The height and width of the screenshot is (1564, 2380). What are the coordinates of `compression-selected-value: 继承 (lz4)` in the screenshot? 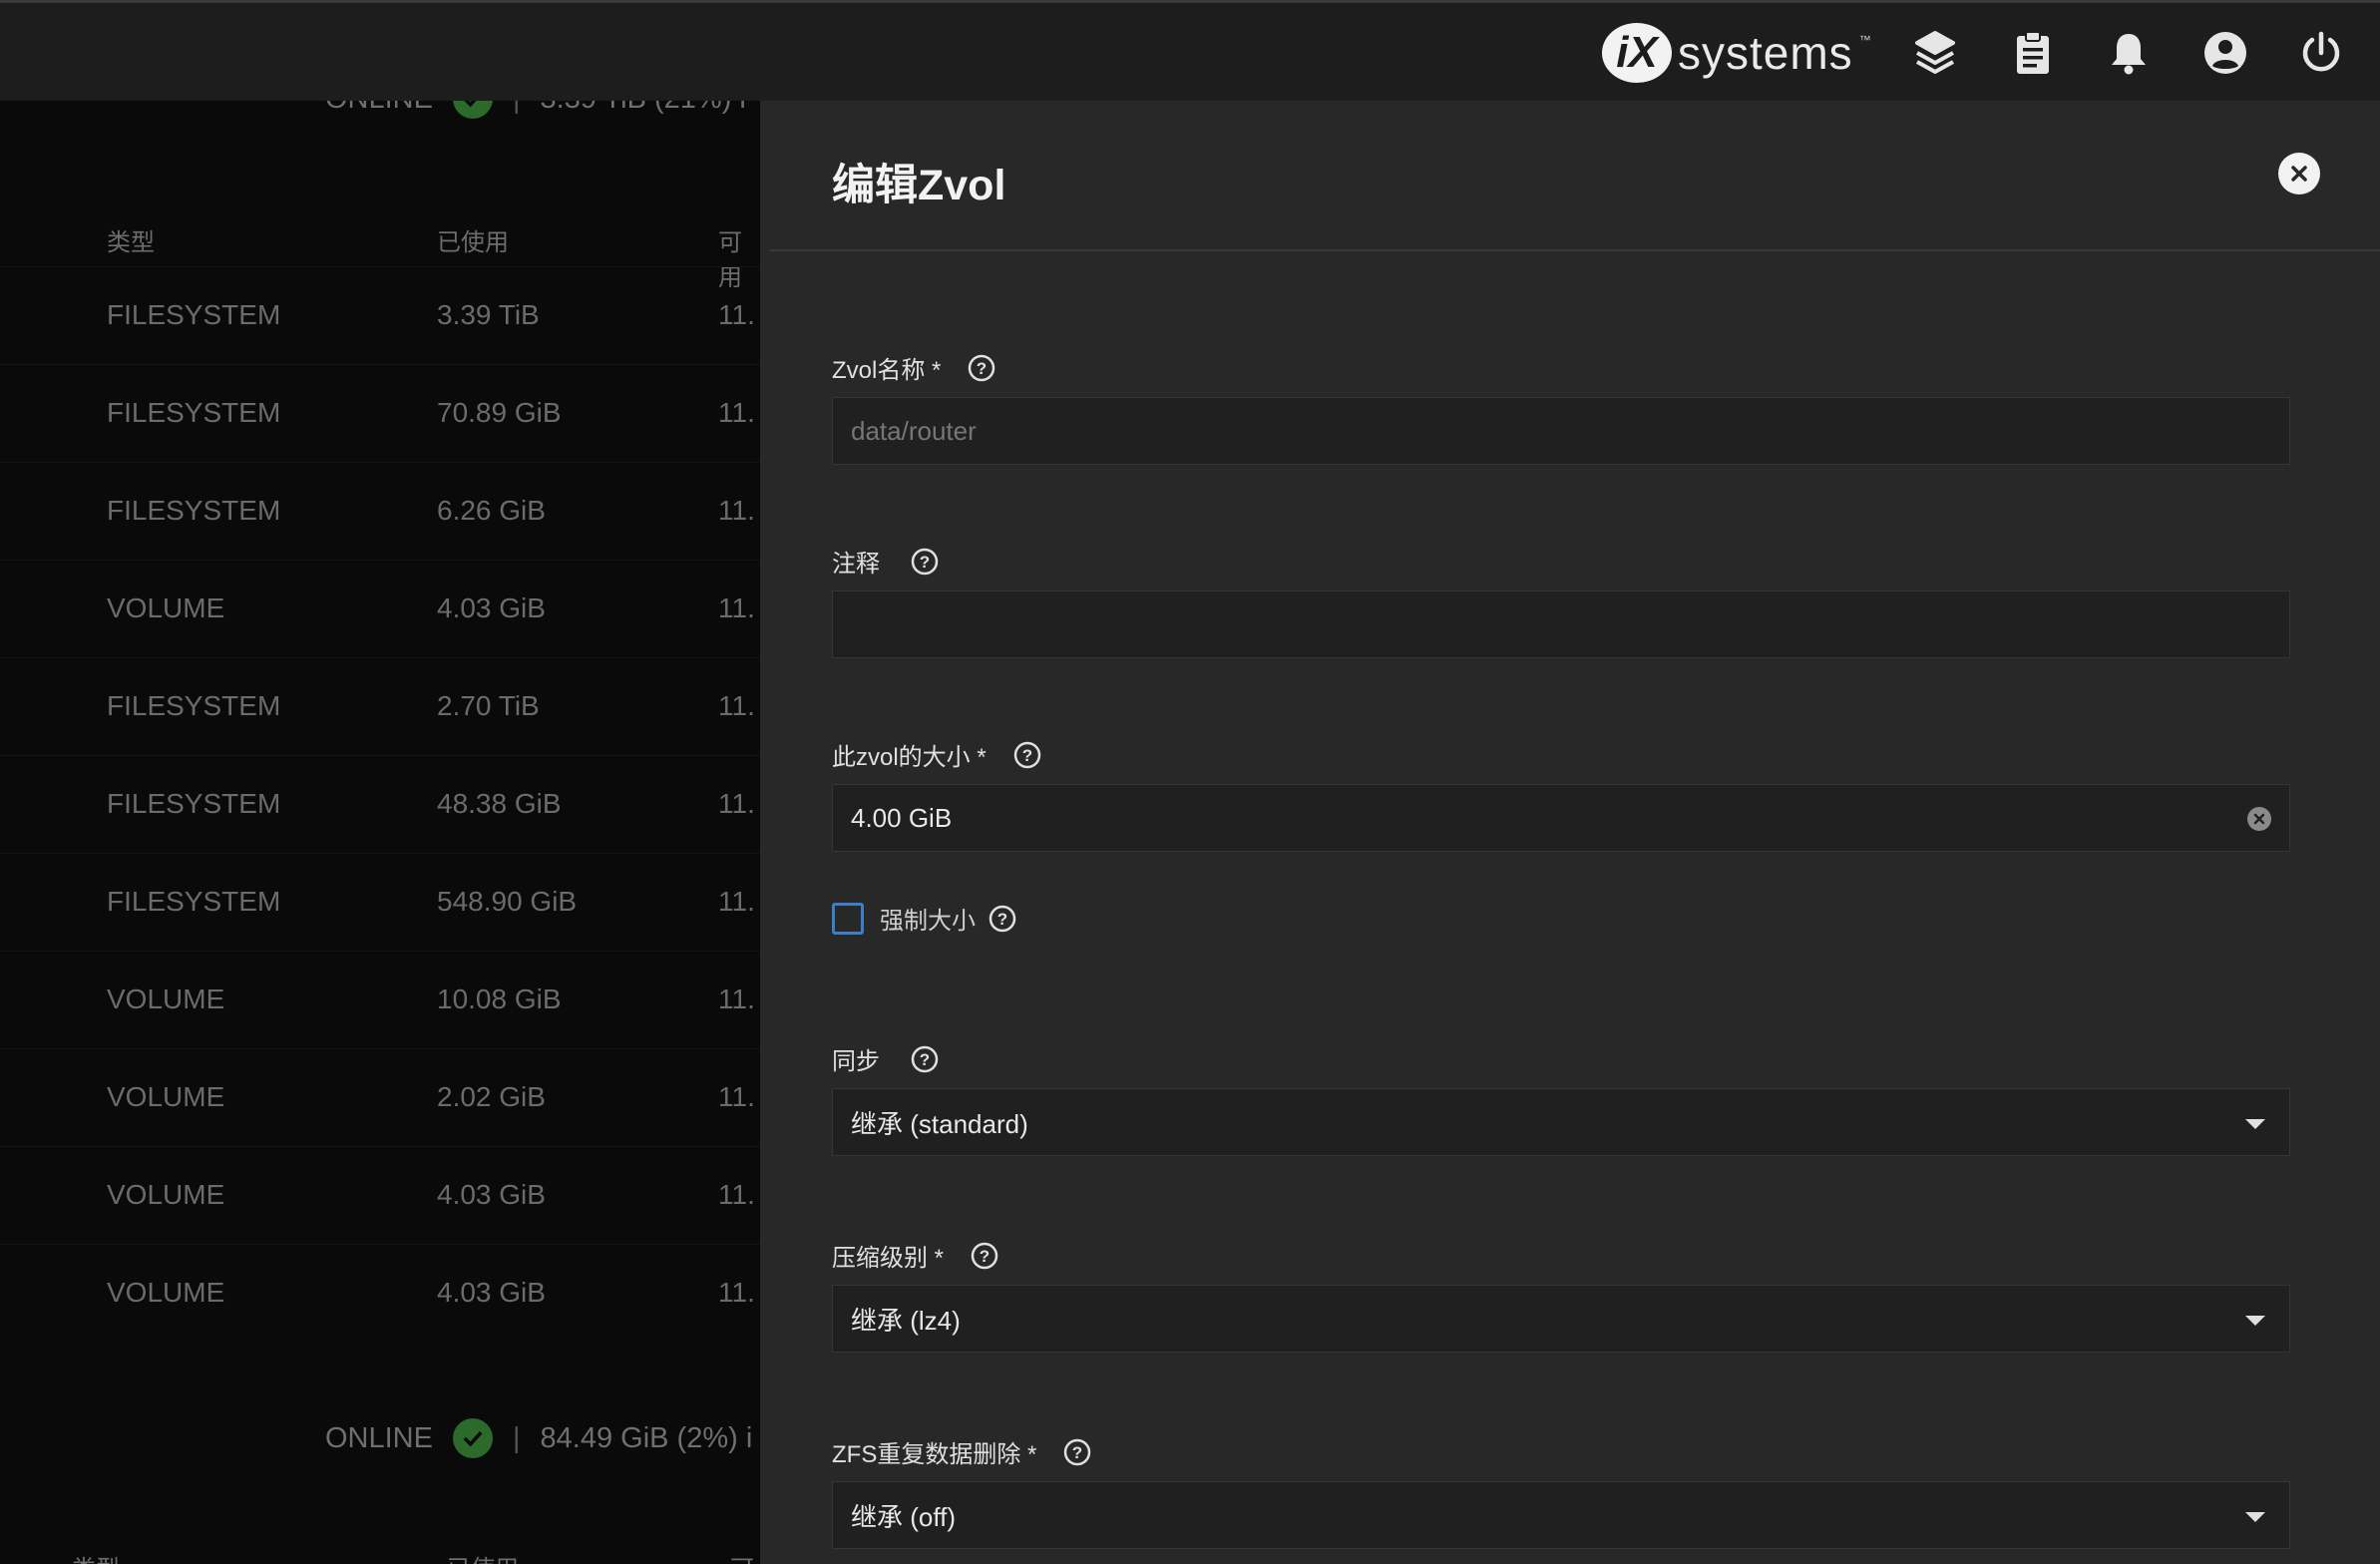 It's located at (906, 1320).